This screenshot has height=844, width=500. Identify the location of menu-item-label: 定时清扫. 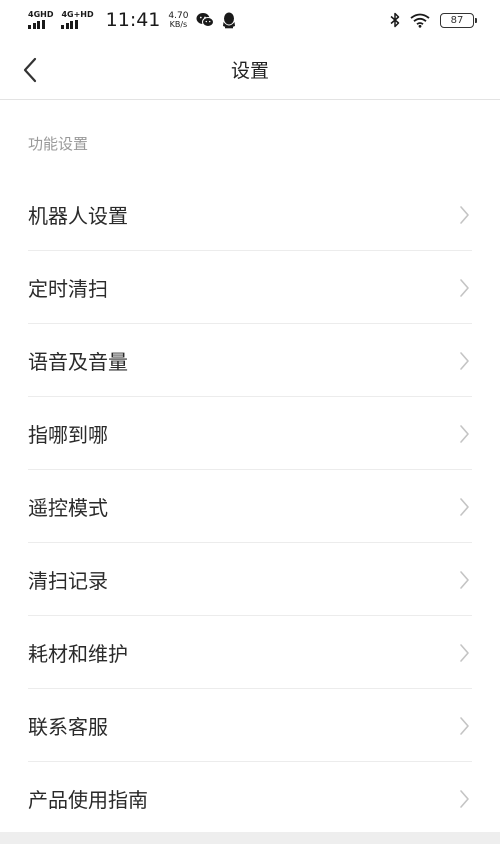
(68, 289).